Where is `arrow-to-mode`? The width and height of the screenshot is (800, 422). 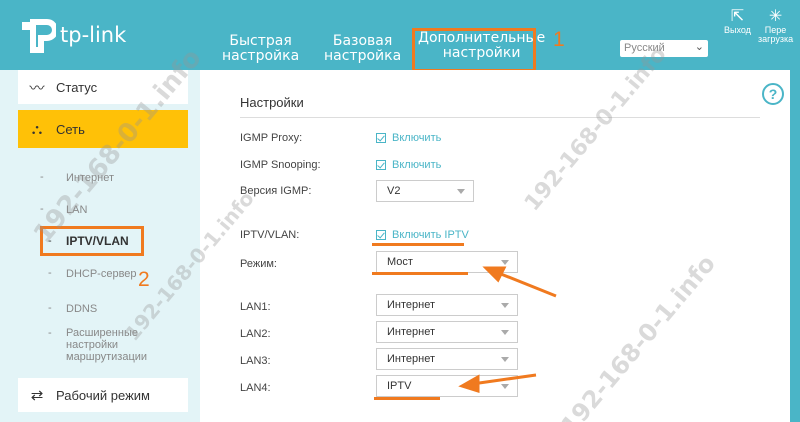
arrow-to-mode is located at coordinates (519, 282).